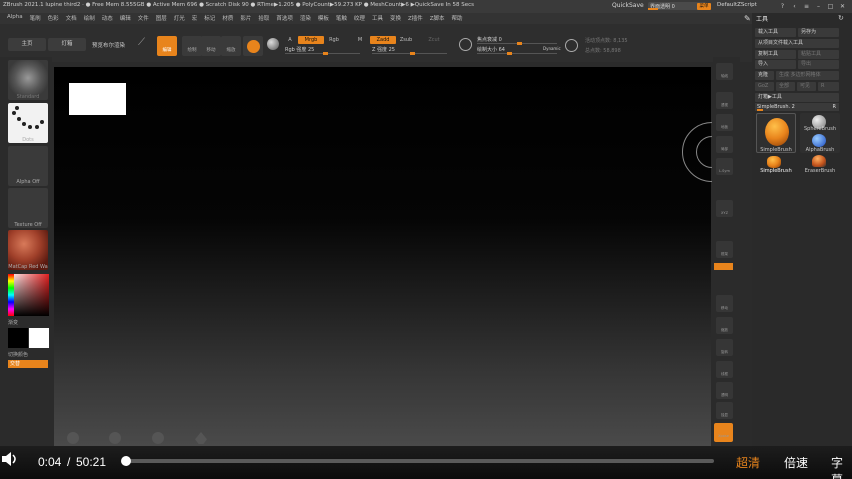 This screenshot has width=852, height=479. What do you see at coordinates (143, 18) in the screenshot?
I see `menu-item: 文件` at bounding box center [143, 18].